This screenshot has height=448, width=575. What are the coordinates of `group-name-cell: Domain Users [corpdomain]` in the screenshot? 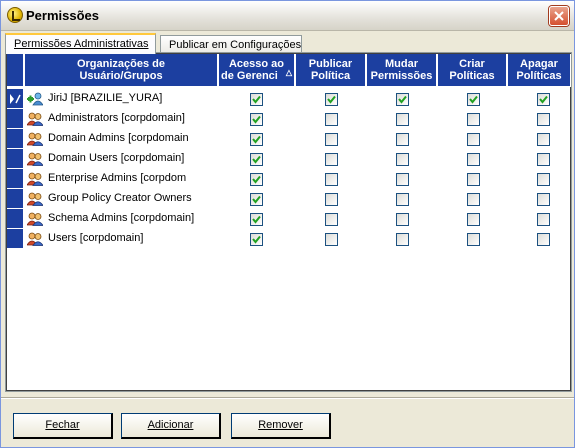 It's located at (123, 159).